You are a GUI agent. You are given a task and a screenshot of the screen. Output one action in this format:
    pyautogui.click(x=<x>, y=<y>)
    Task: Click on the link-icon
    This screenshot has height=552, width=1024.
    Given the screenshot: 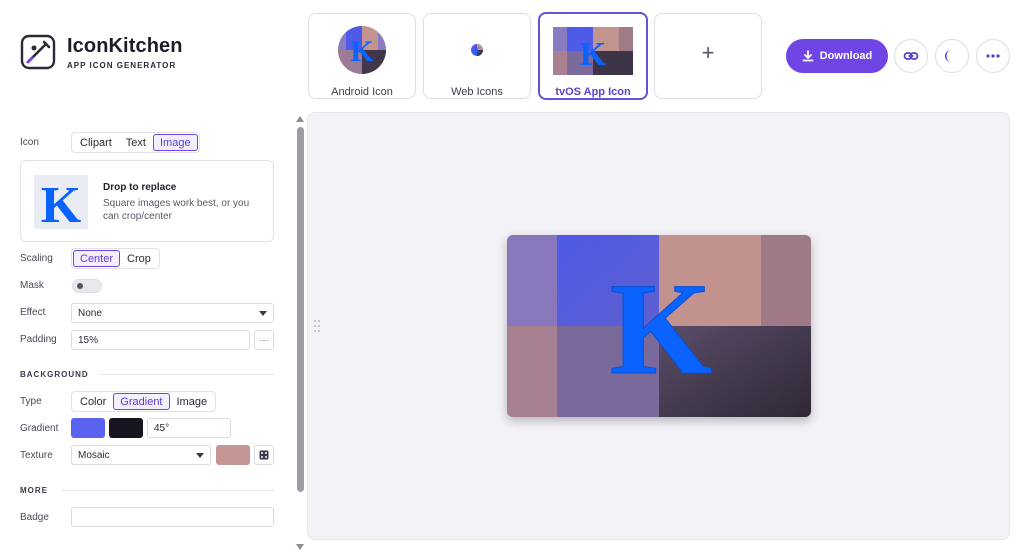 What is the action you would take?
    pyautogui.click(x=911, y=56)
    